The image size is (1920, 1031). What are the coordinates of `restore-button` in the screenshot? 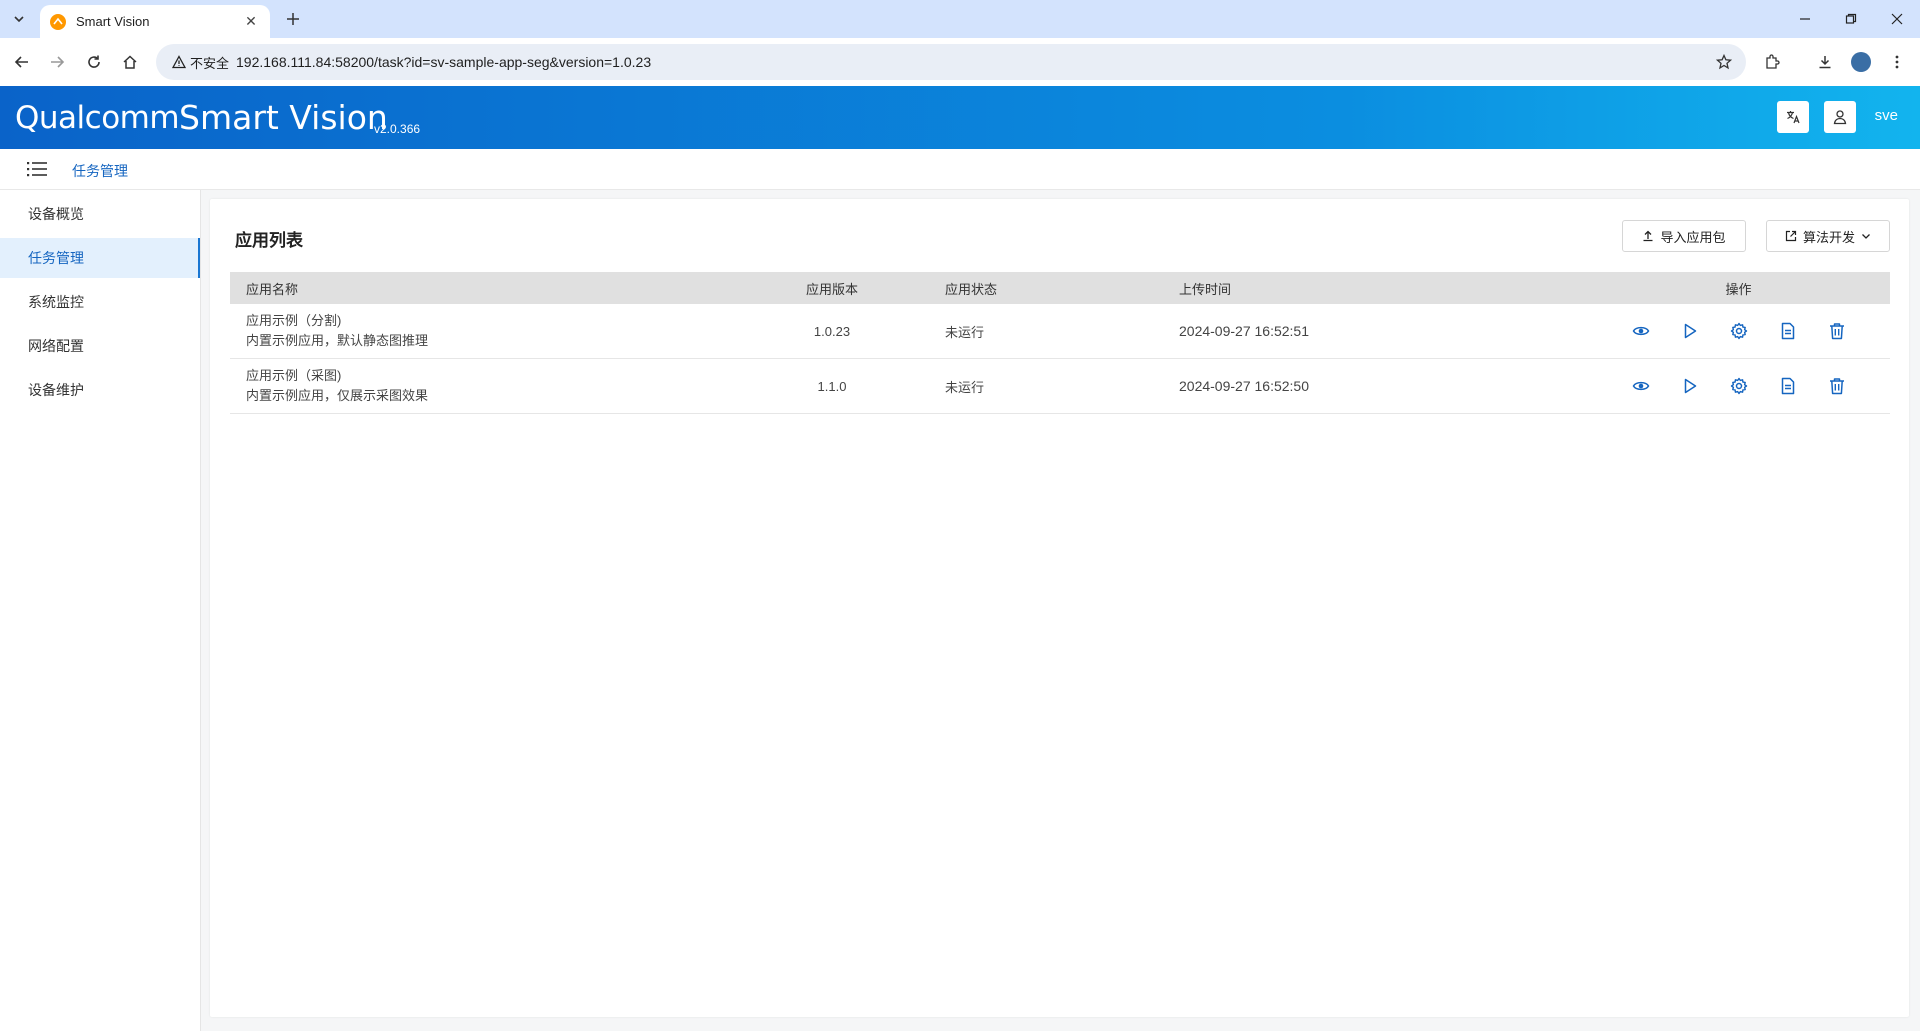 It's located at (1851, 19).